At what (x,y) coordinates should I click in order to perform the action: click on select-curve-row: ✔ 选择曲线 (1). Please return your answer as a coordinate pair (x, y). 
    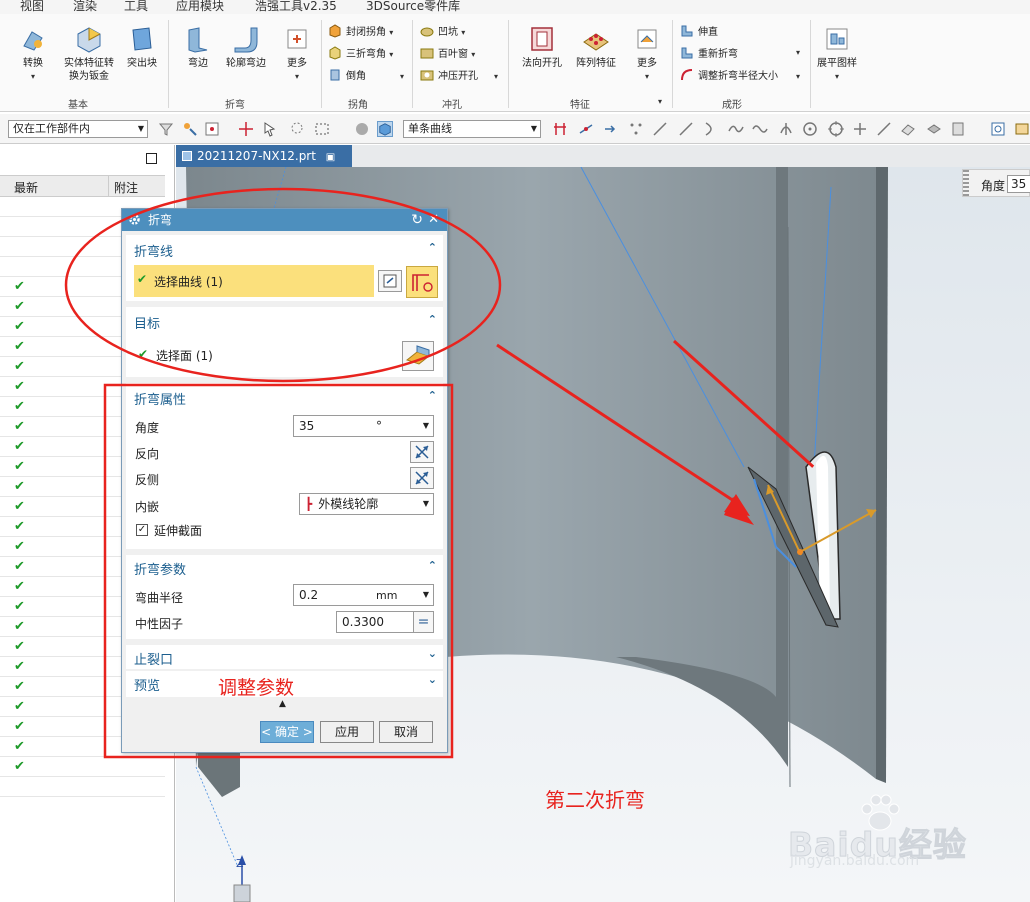
    Looking at the image, I should click on (254, 281).